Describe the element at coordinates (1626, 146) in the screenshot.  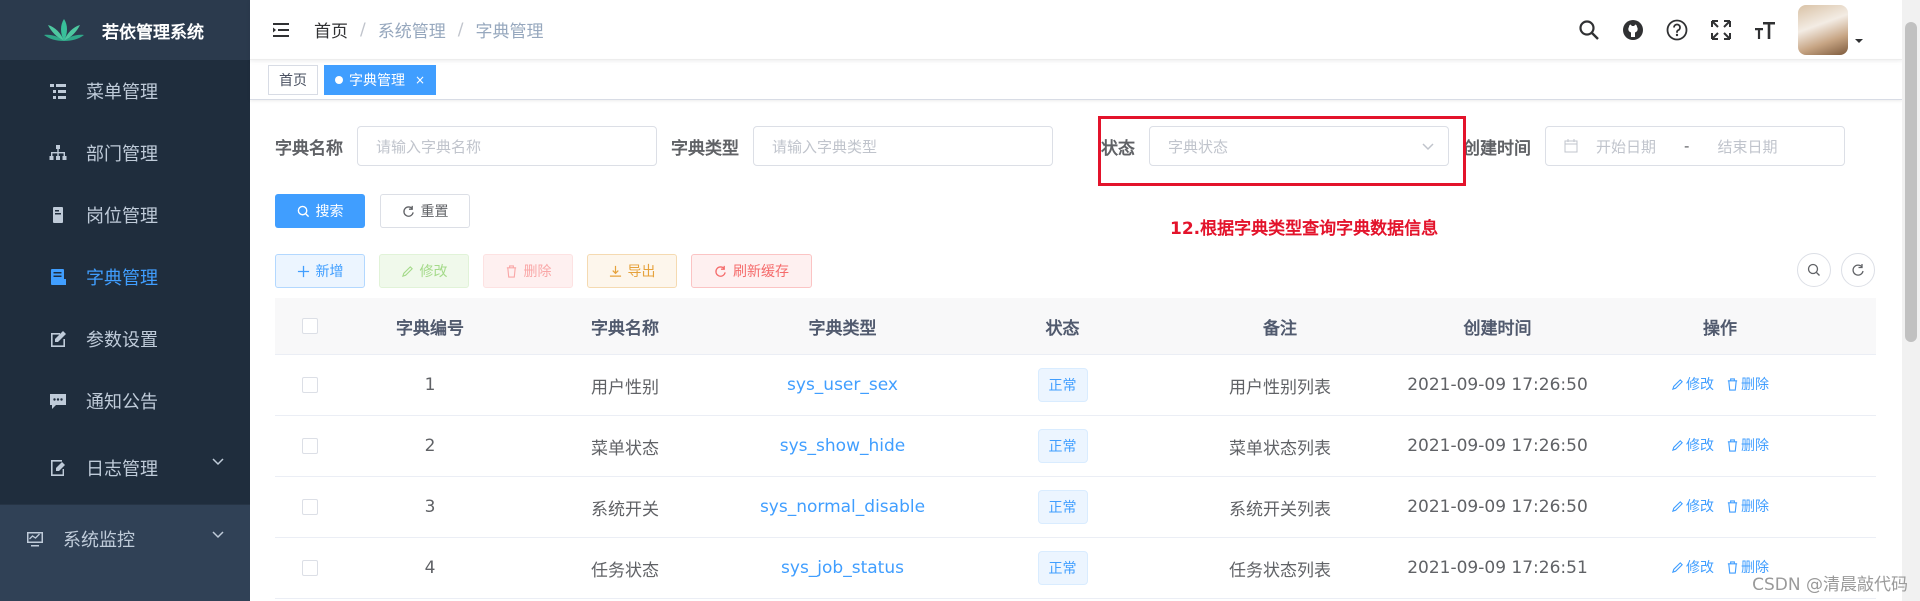
I see `start-date: 开始日期` at that location.